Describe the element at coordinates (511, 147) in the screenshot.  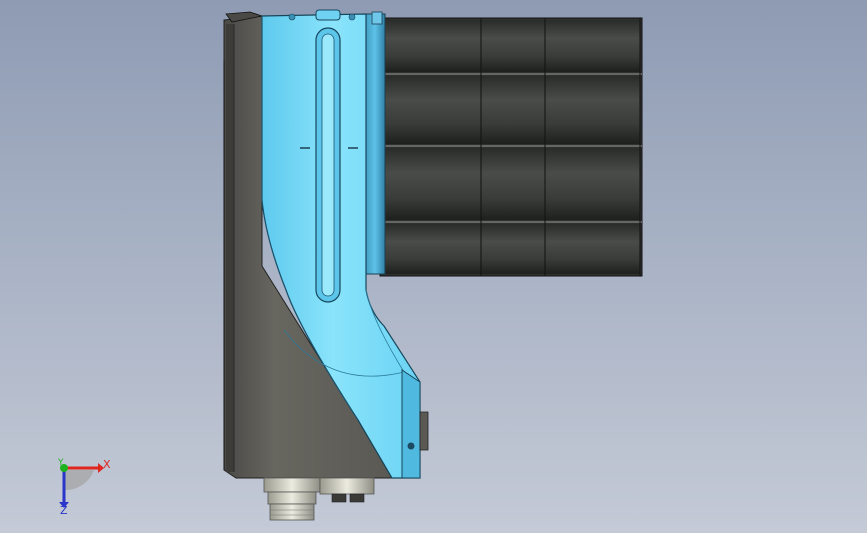
I see `motor-body` at that location.